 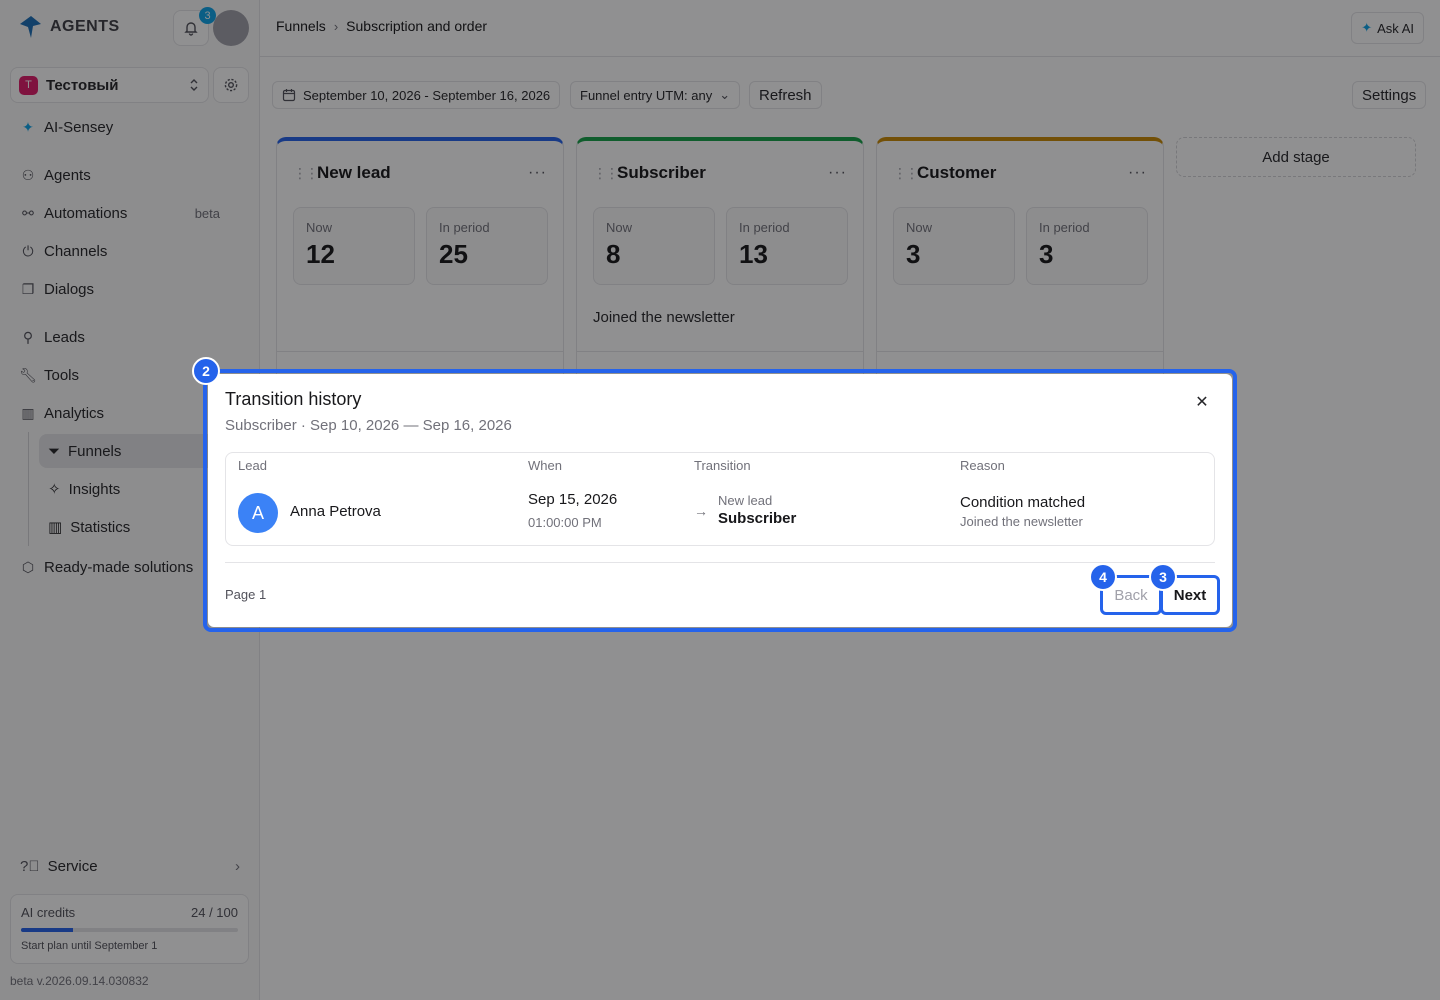 I want to click on annotation-marker: 4, so click(x=1103, y=577).